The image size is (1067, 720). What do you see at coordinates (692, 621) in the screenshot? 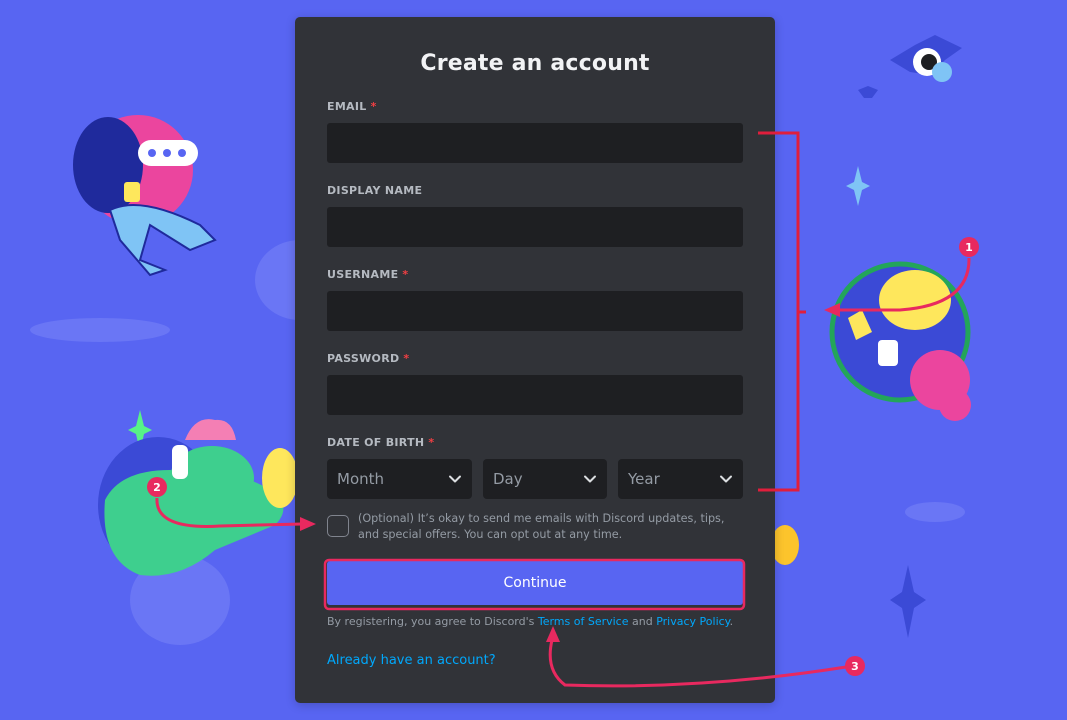
I see `privacy-policy-link: Privacy Policy` at bounding box center [692, 621].